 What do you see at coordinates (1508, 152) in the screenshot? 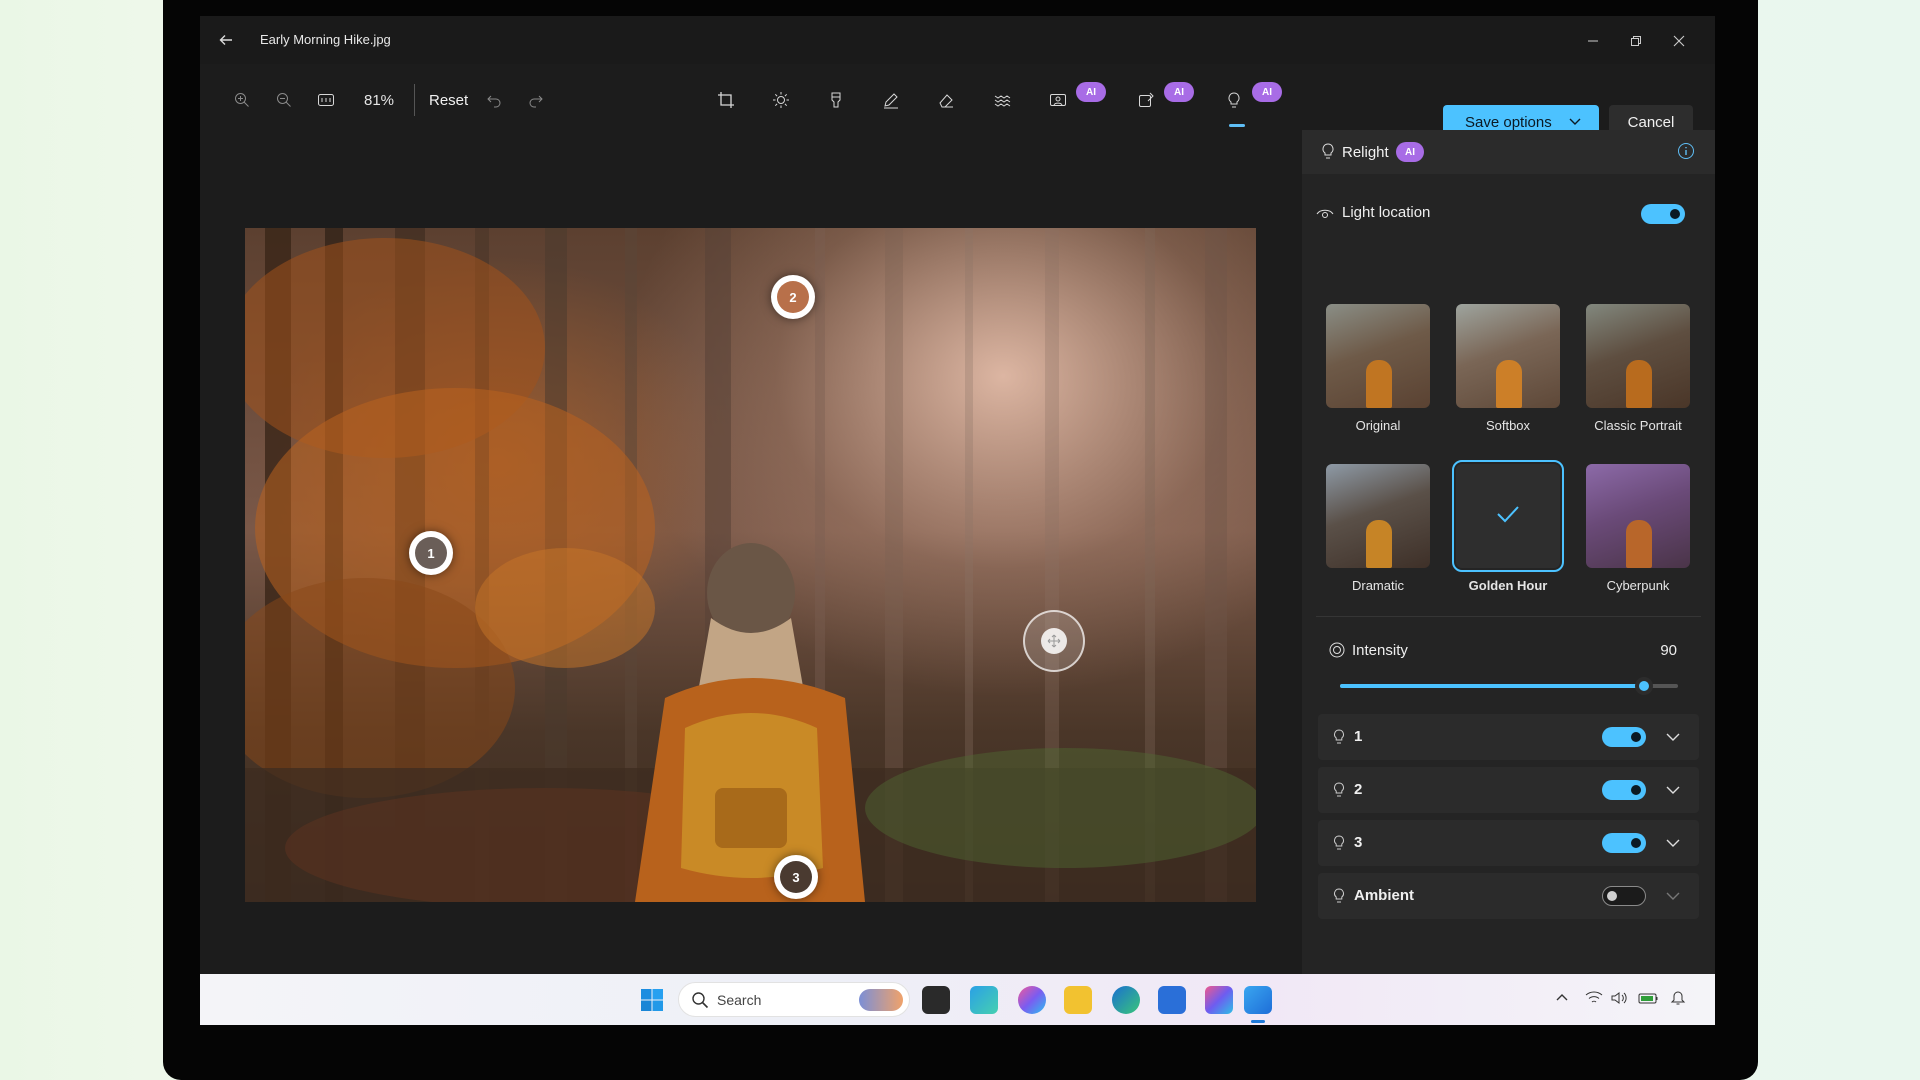
I see `panel-header: Relight AI` at bounding box center [1508, 152].